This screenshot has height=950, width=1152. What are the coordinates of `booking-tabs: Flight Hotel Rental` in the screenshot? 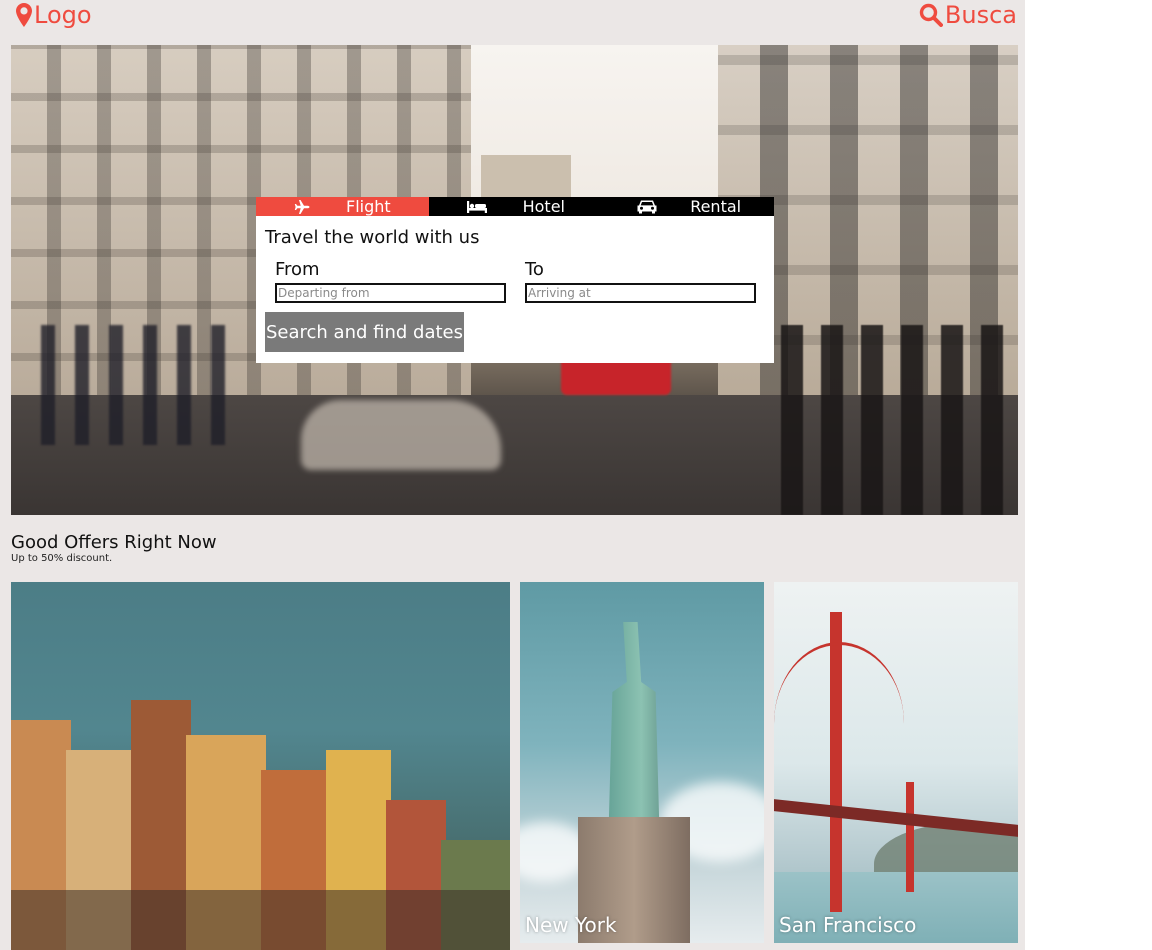 It's located at (515, 206).